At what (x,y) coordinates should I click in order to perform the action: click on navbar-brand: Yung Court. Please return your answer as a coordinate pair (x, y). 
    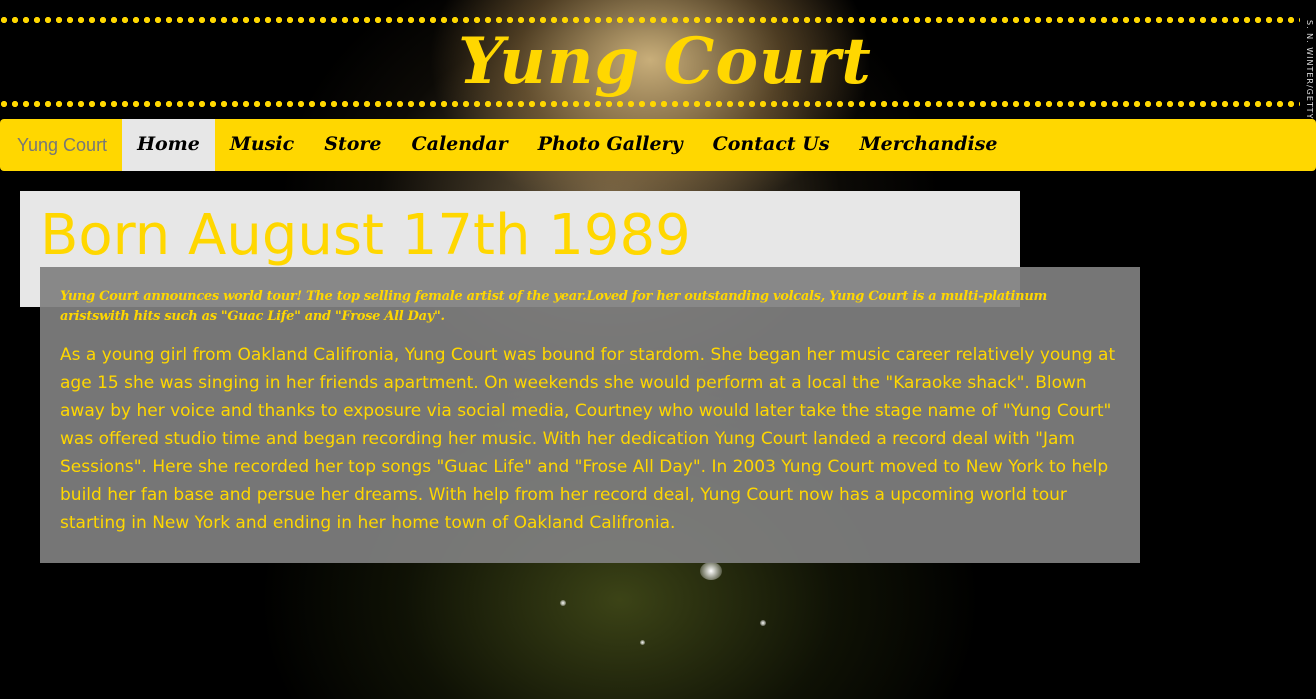
    Looking at the image, I should click on (61, 145).